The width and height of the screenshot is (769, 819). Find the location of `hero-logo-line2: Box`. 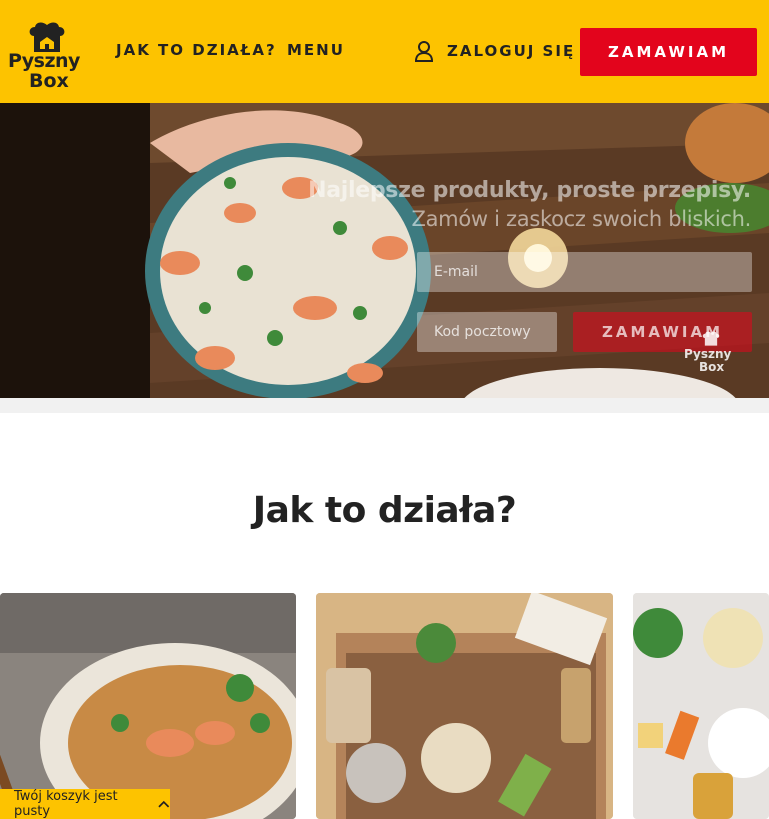

hero-logo-line2: Box is located at coordinates (712, 367).